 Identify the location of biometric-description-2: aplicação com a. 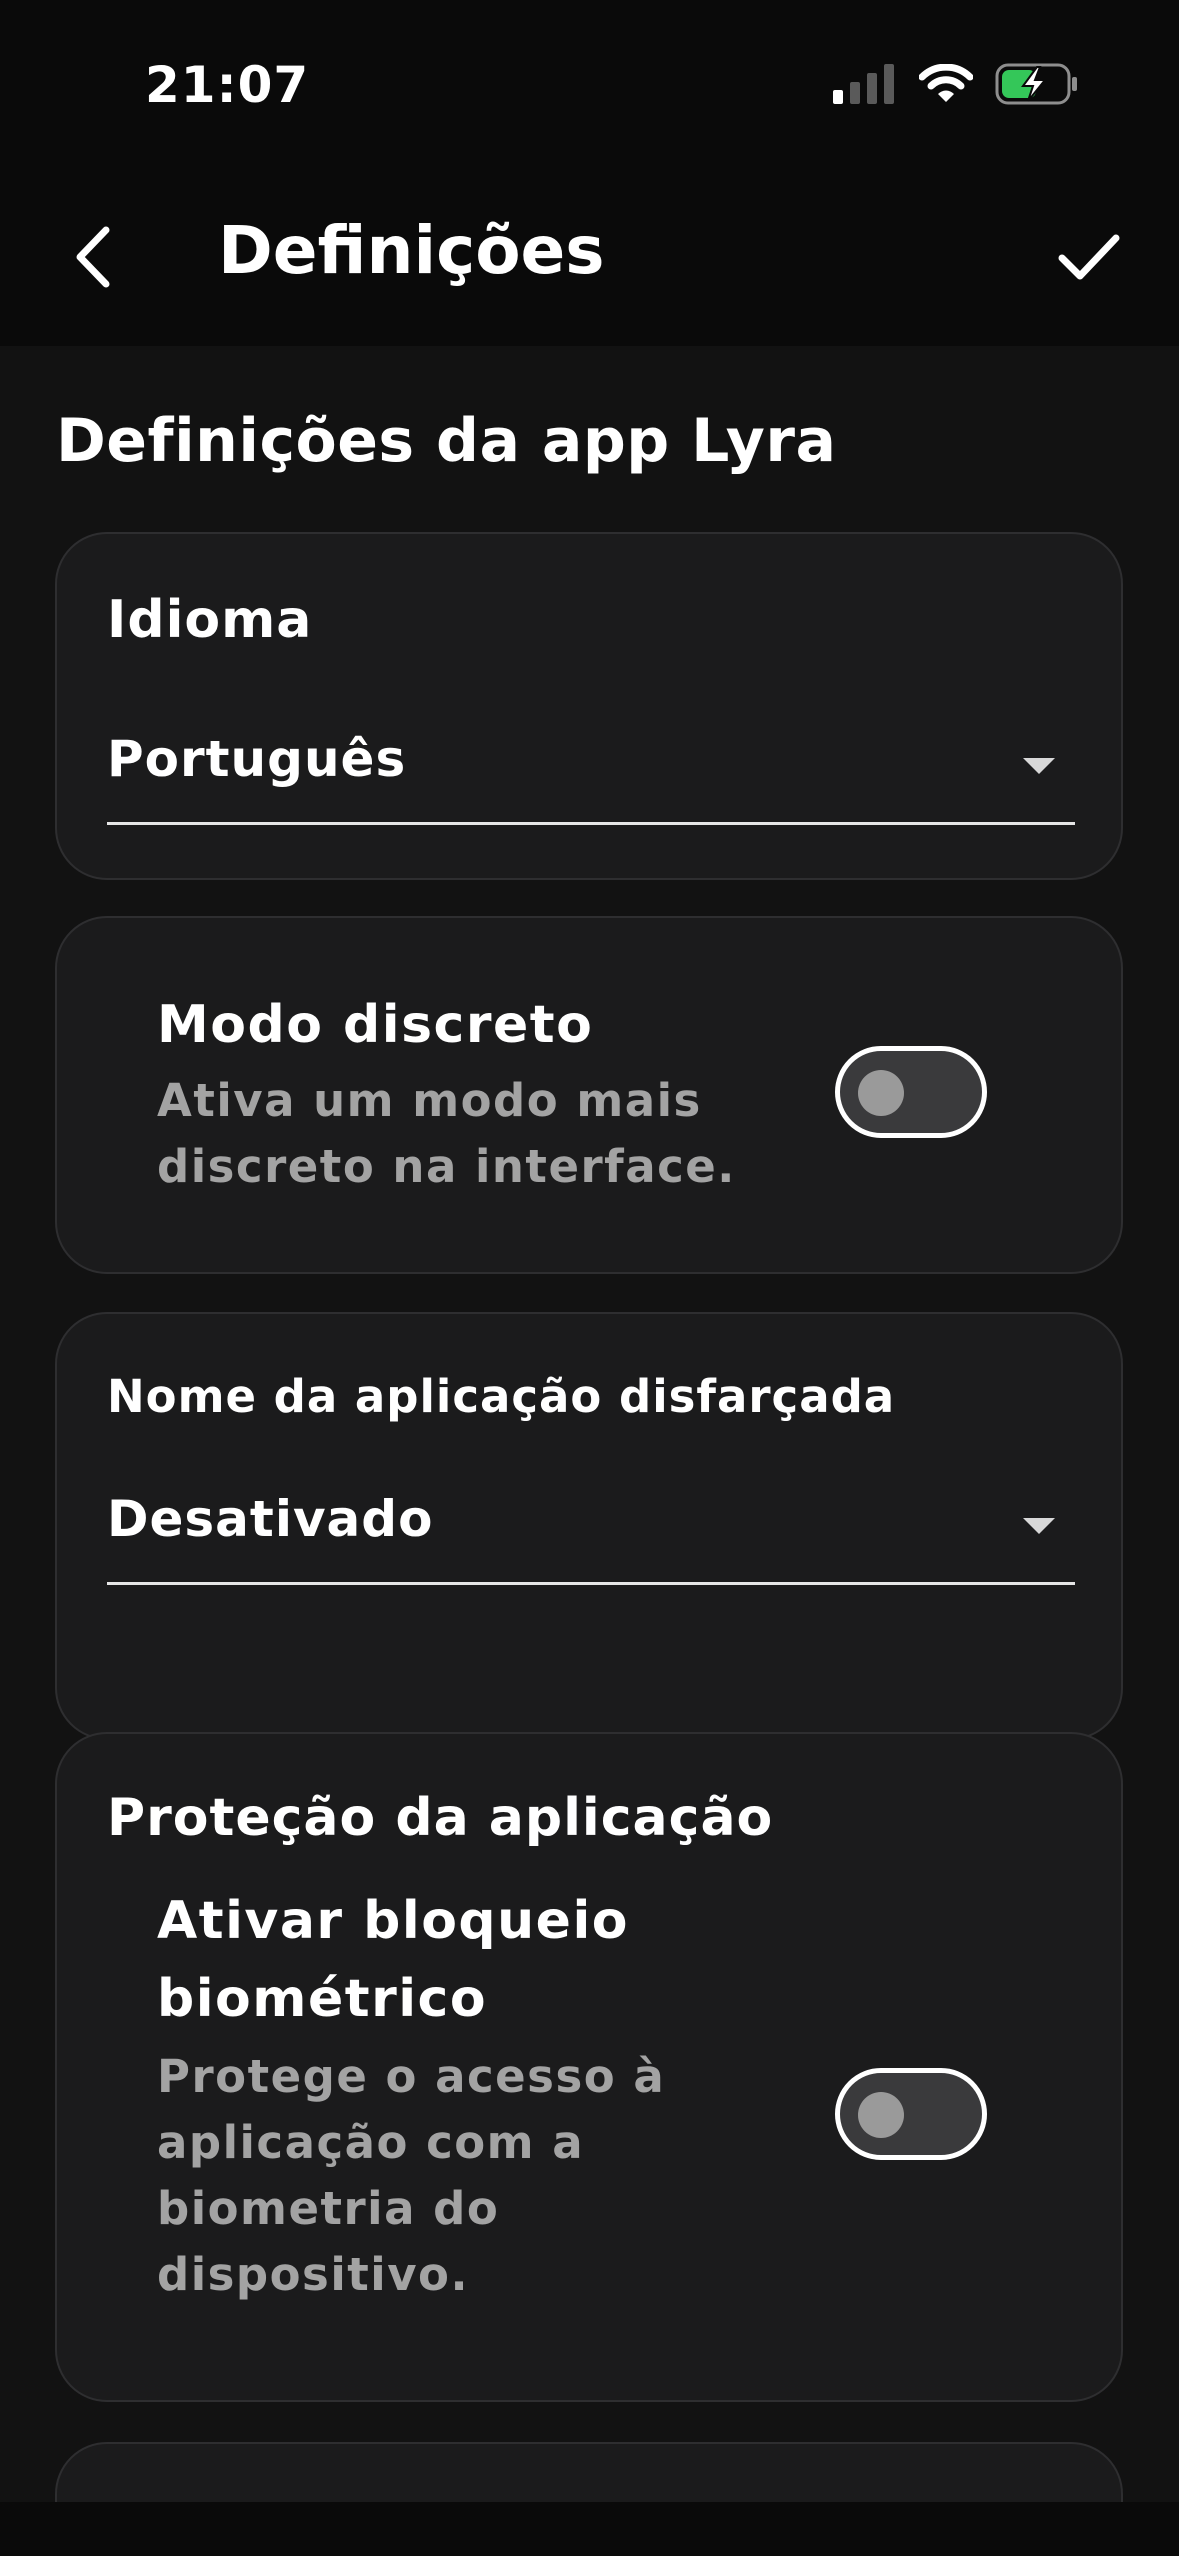
(371, 2142).